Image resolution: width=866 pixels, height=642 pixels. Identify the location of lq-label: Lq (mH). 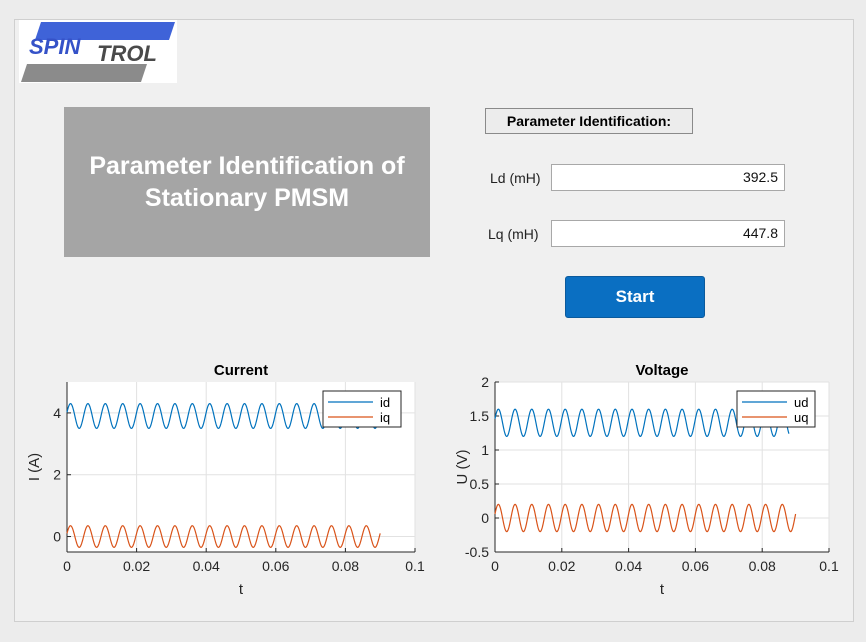
(513, 234).